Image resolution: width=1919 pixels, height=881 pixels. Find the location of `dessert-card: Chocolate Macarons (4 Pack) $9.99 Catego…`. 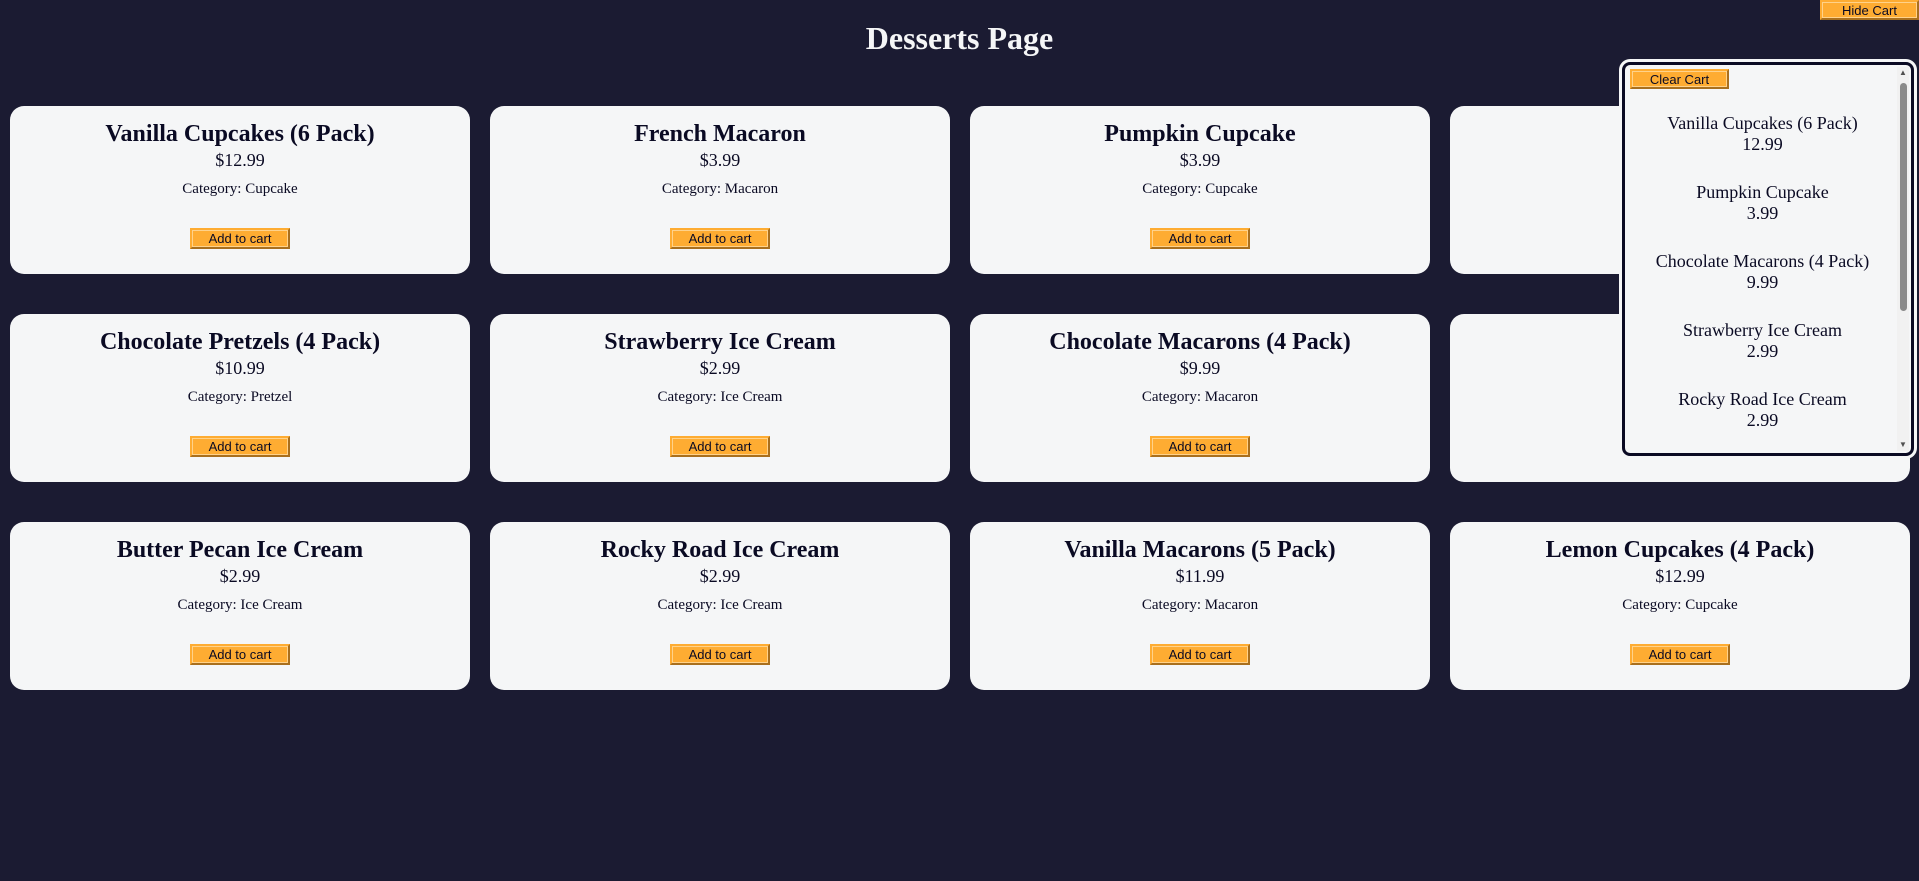

dessert-card: Chocolate Macarons (4 Pack) $9.99 Catego… is located at coordinates (1200, 398).